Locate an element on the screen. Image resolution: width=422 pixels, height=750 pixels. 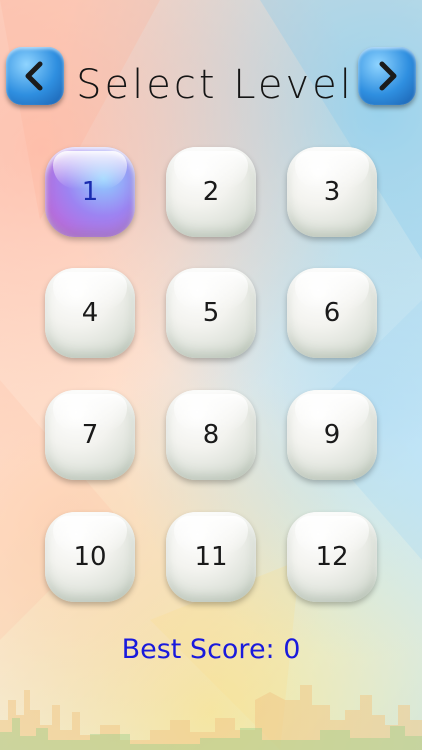
chevron-left-icon is located at coordinates (34, 76).